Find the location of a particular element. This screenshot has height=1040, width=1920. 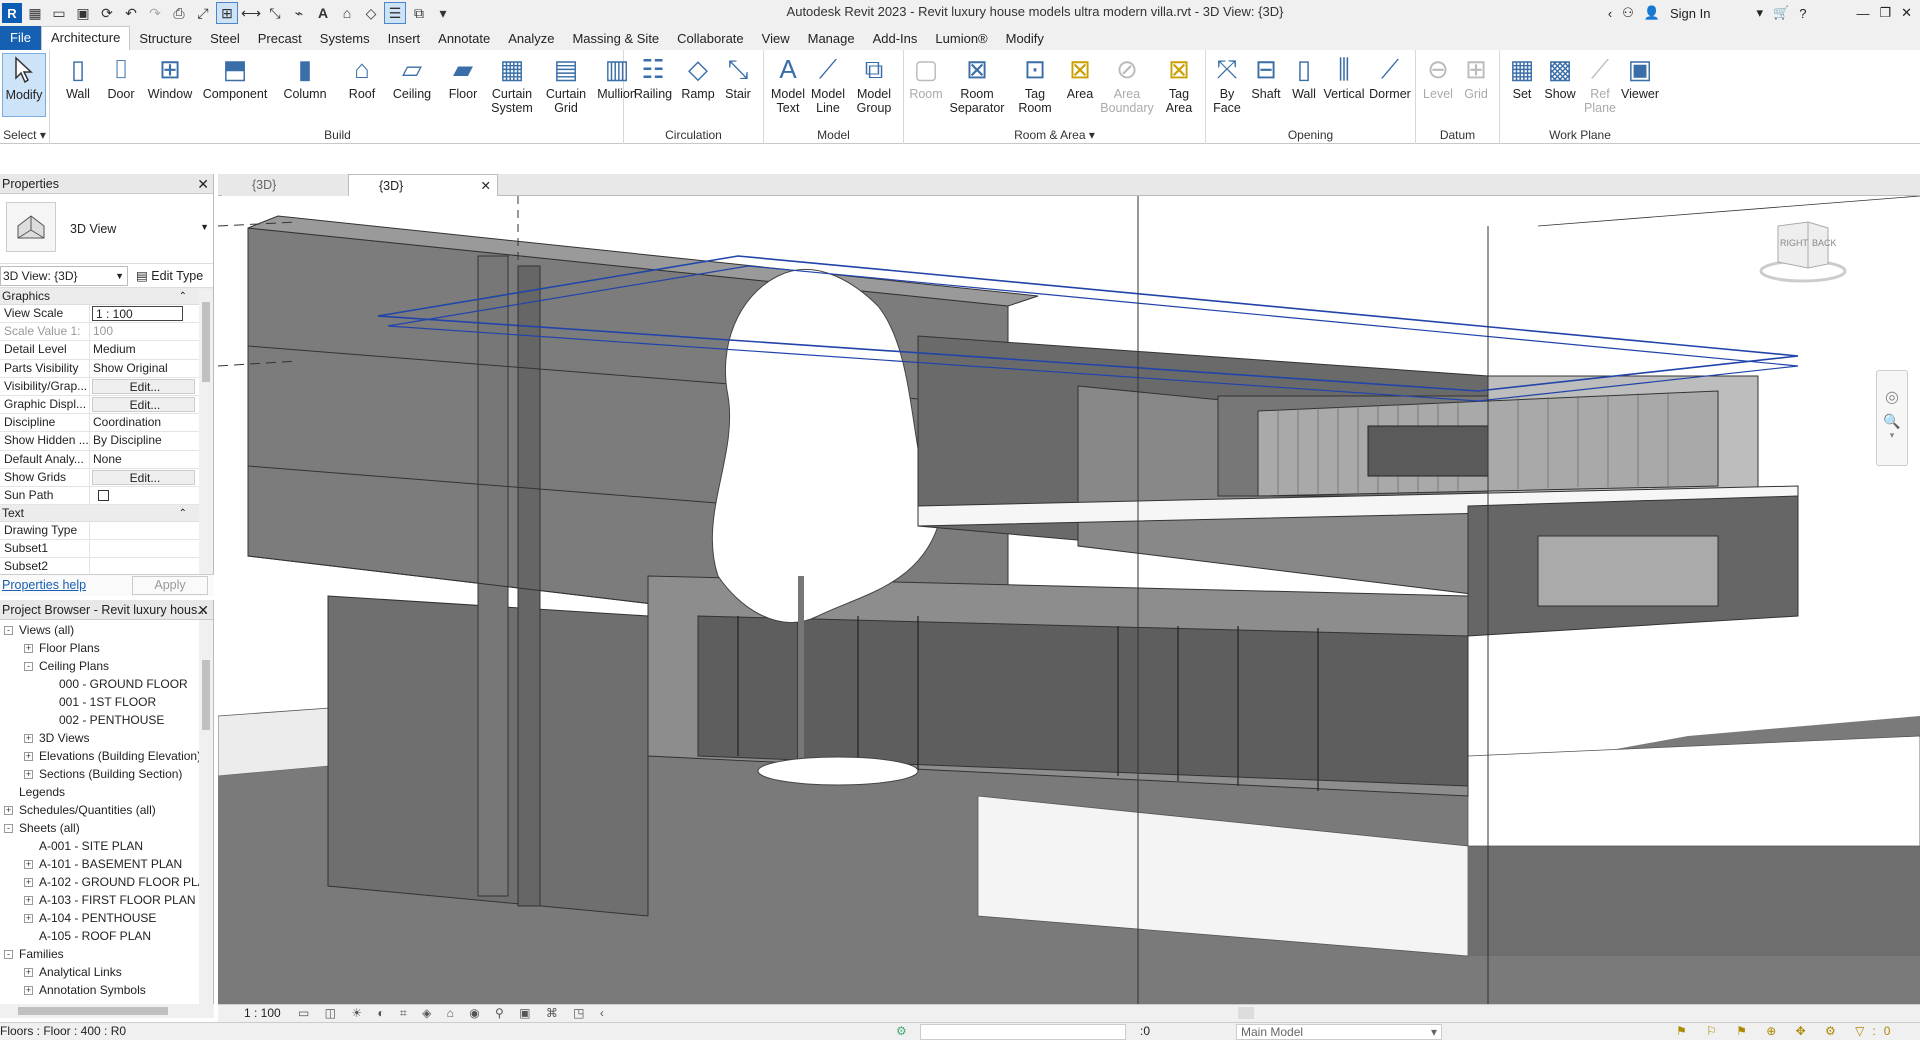

circulation-railing-button: ☷ Railing is located at coordinates (653, 77).